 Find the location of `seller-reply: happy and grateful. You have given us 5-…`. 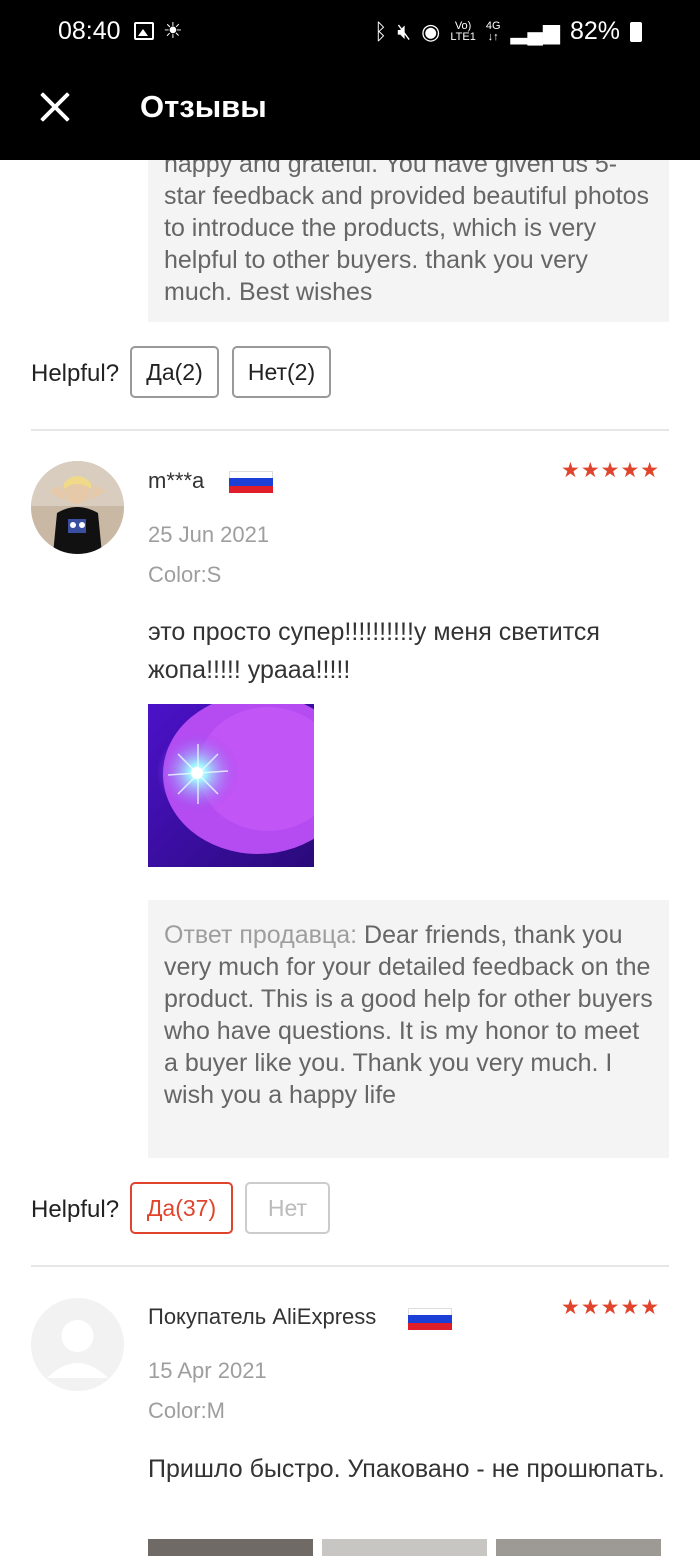

seller-reply: happy and grateful. You have given us 5-… is located at coordinates (408, 234).